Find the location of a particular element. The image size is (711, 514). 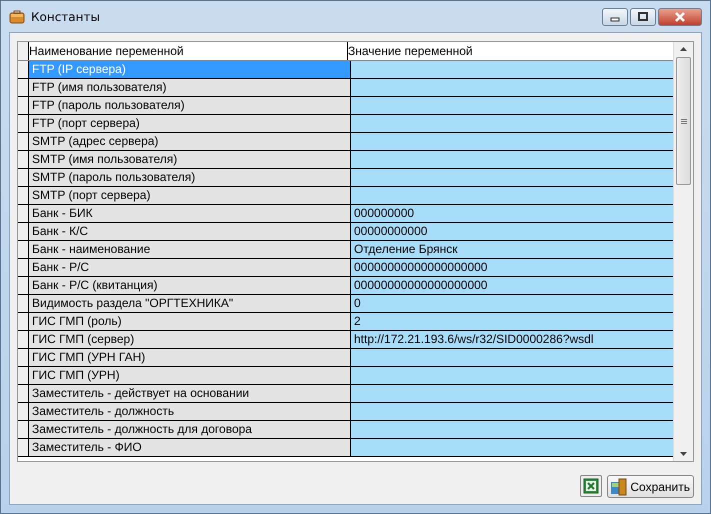

table-cell: ГИС ГМП (УРН ГАН) is located at coordinates (190, 357).